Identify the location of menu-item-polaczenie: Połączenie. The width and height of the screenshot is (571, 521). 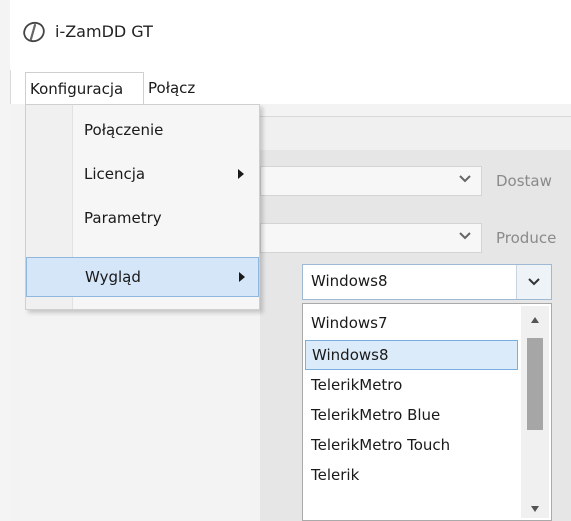
(142, 131).